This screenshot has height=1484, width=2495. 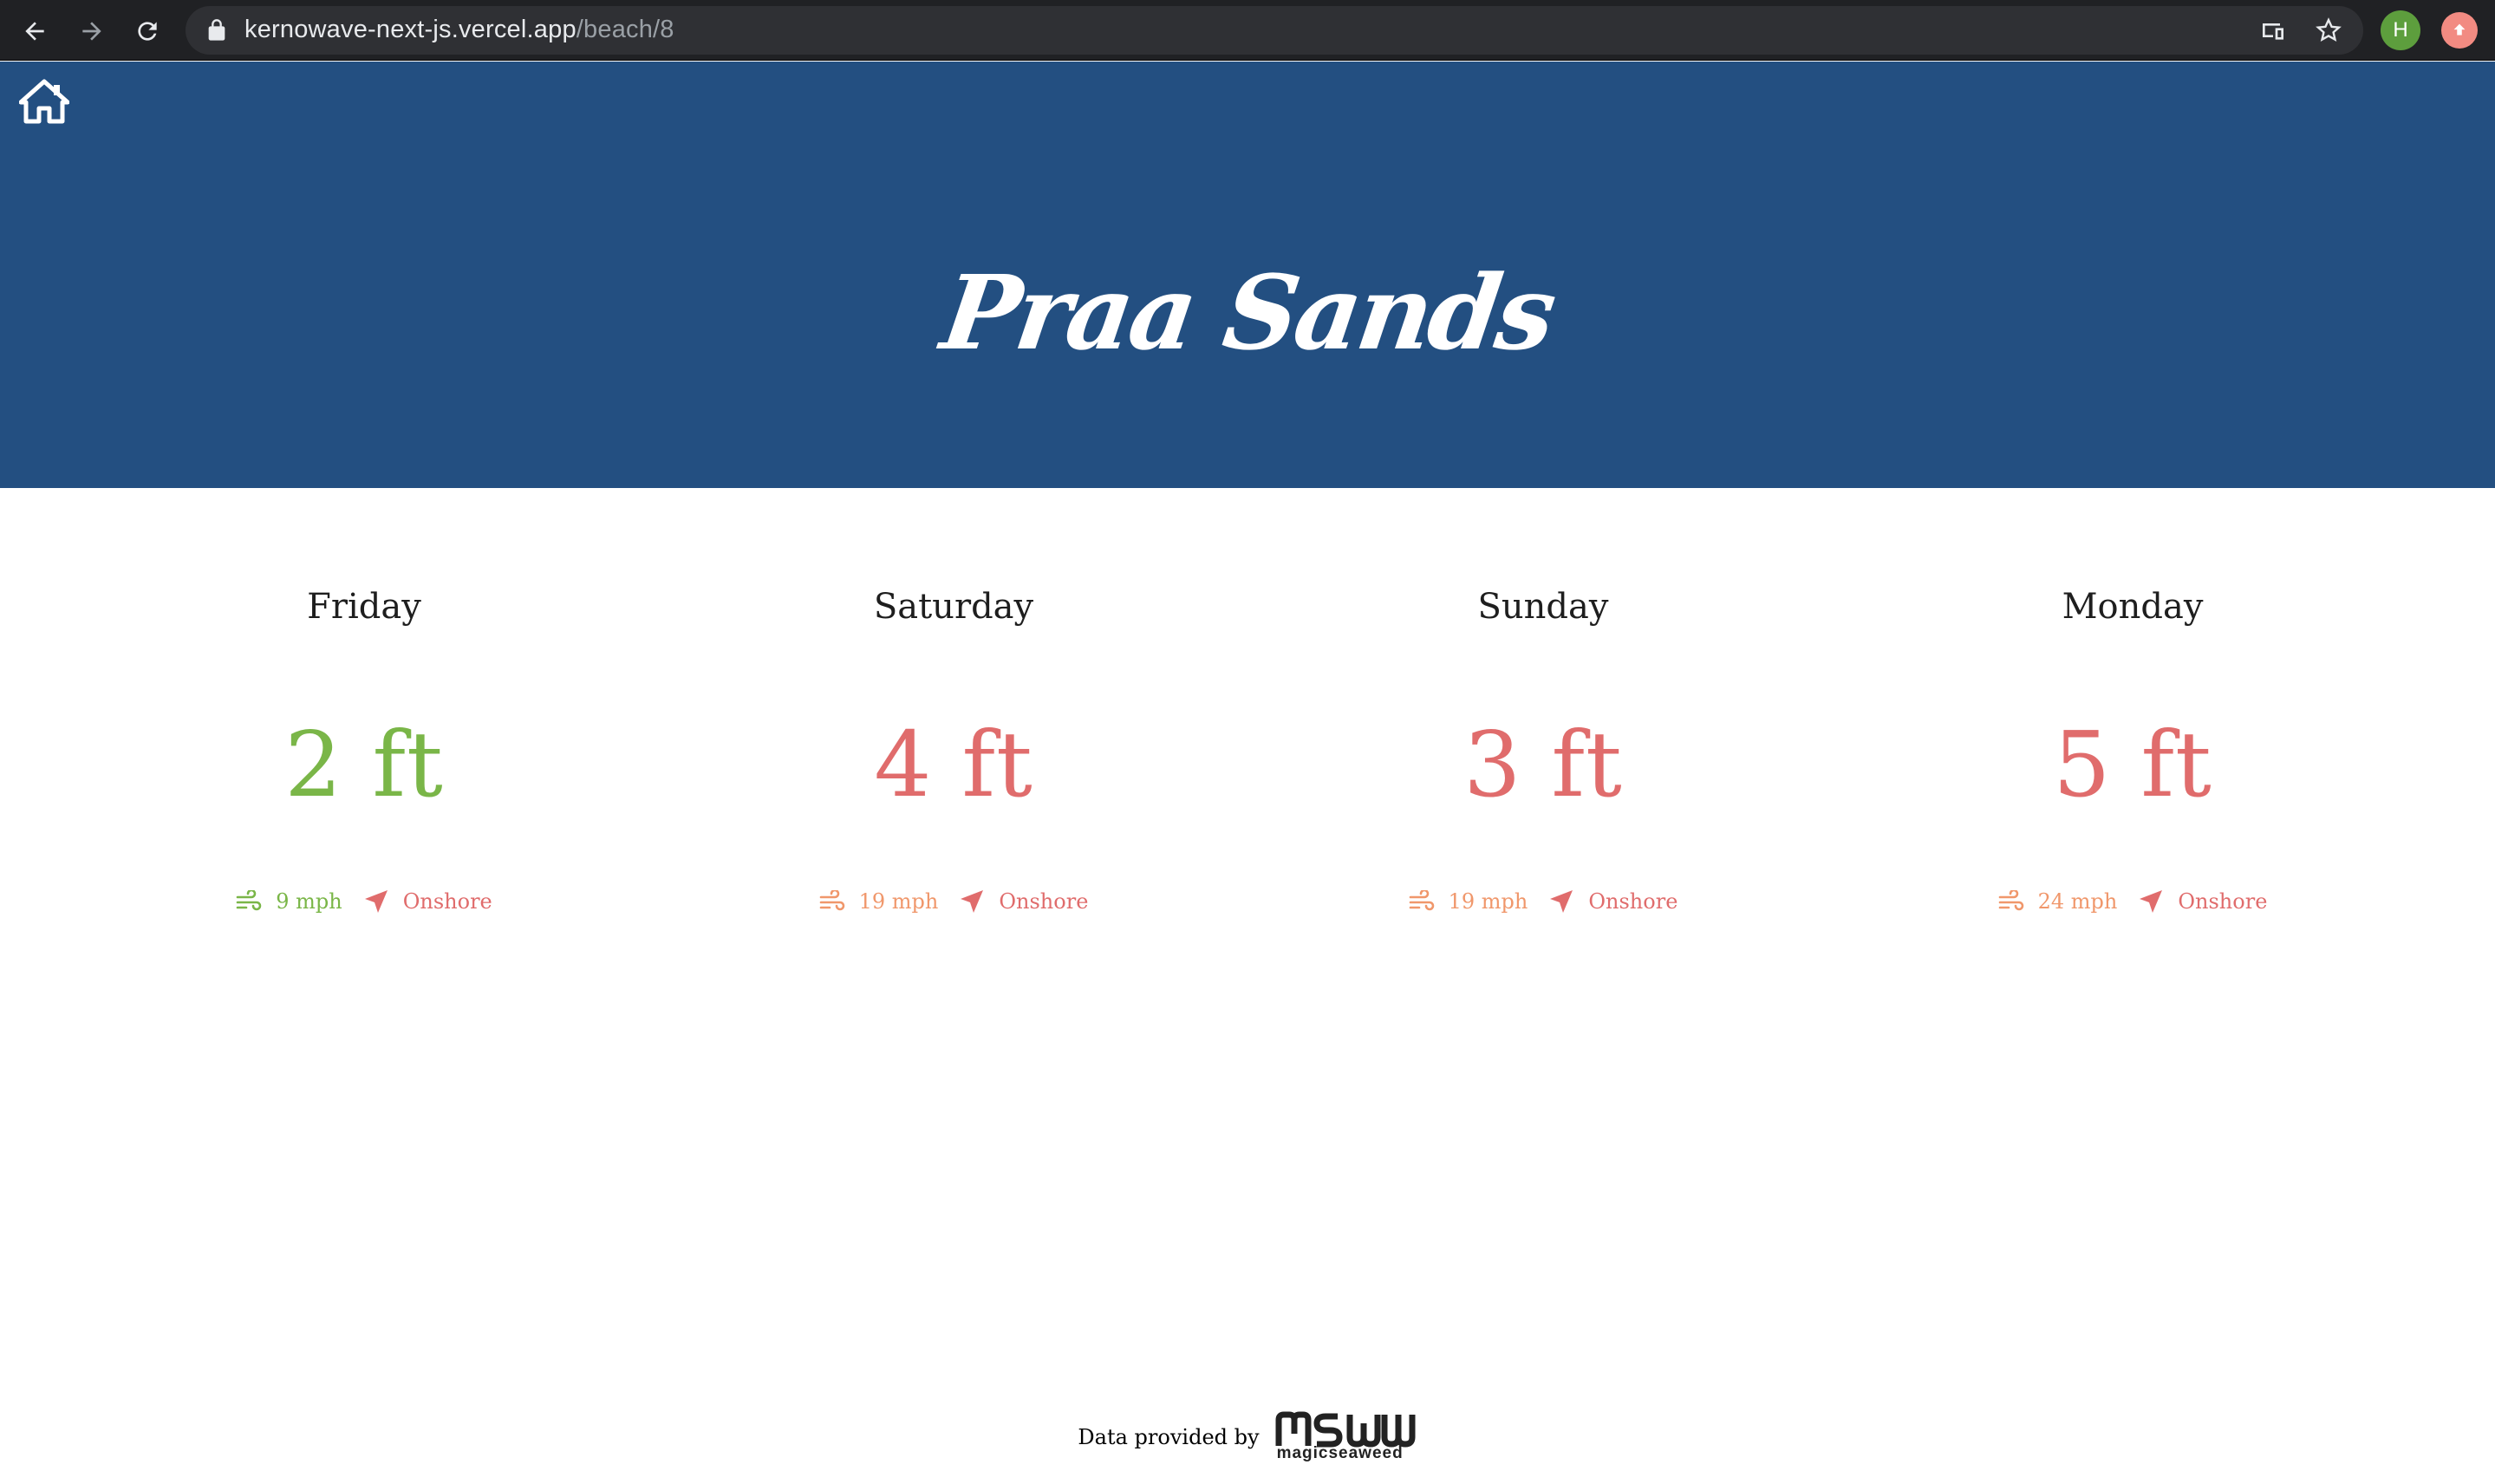 I want to click on forecast-day: Monday 5 ft 24 mph Onshore, so click(x=2132, y=748).